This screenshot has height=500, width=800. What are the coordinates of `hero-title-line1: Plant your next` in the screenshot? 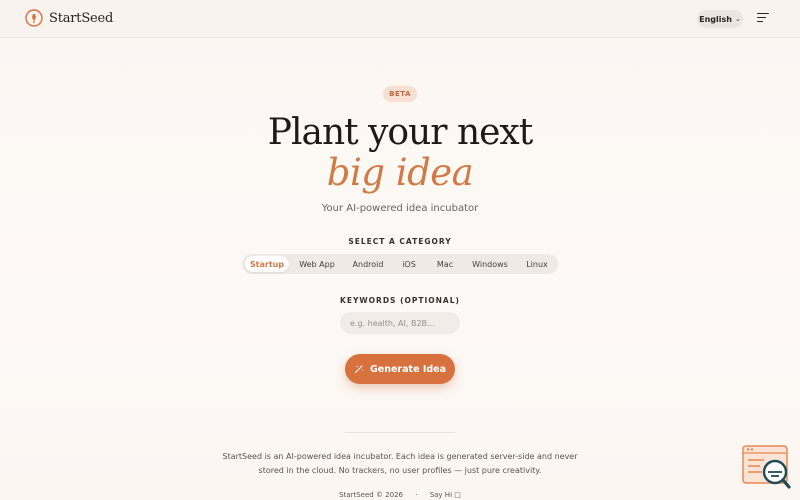 It's located at (400, 132).